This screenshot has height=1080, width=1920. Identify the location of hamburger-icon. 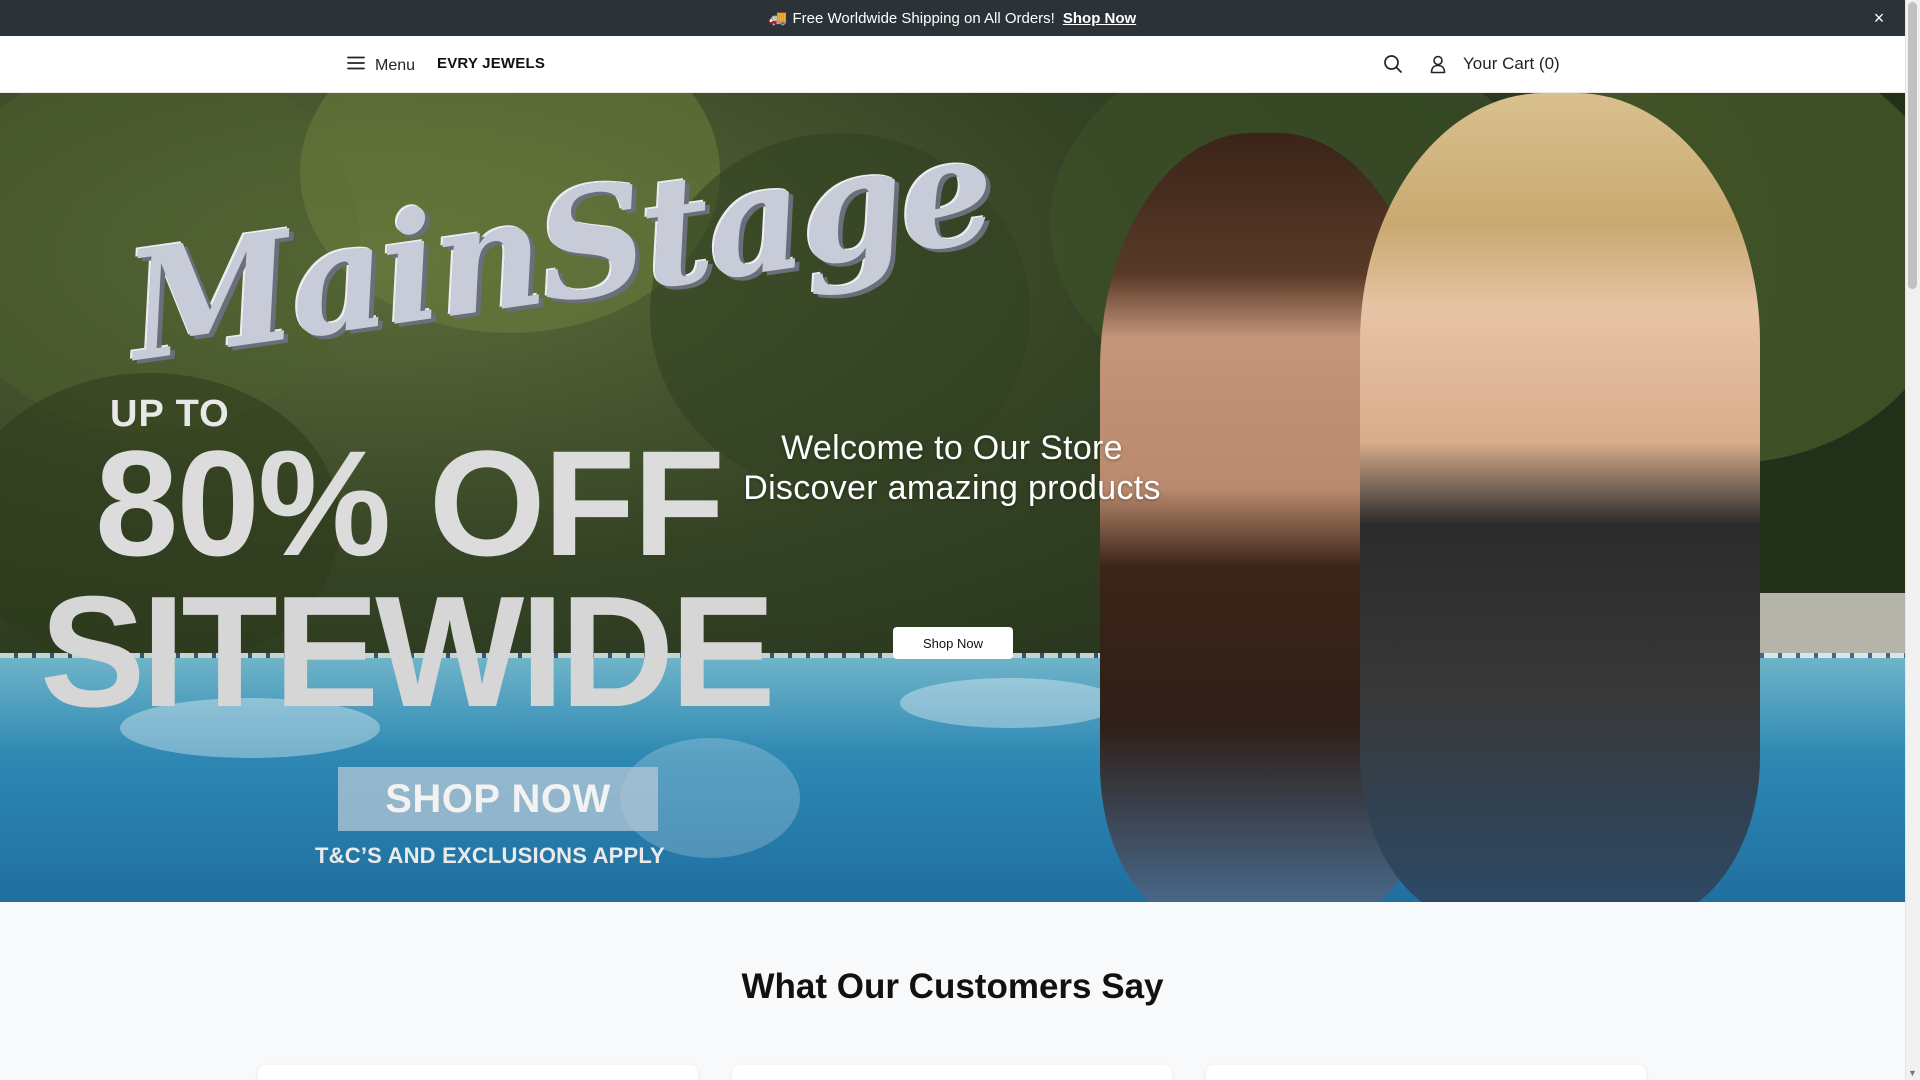
(356, 65).